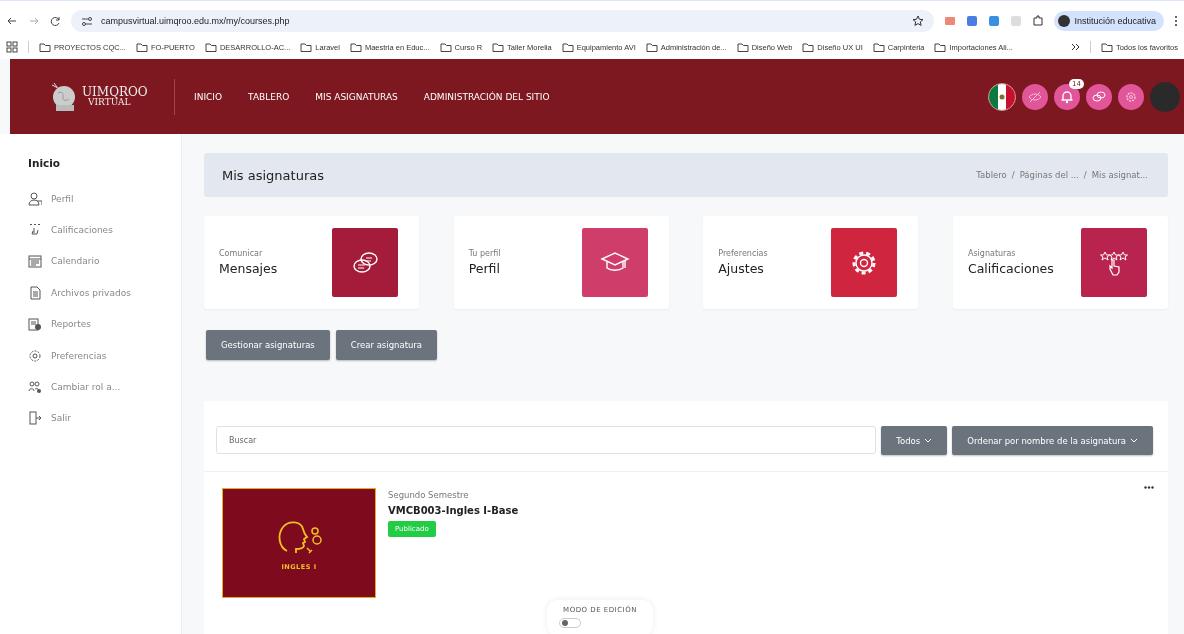  Describe the element at coordinates (484, 268) in the screenshot. I see `card-title: Perfil` at that location.